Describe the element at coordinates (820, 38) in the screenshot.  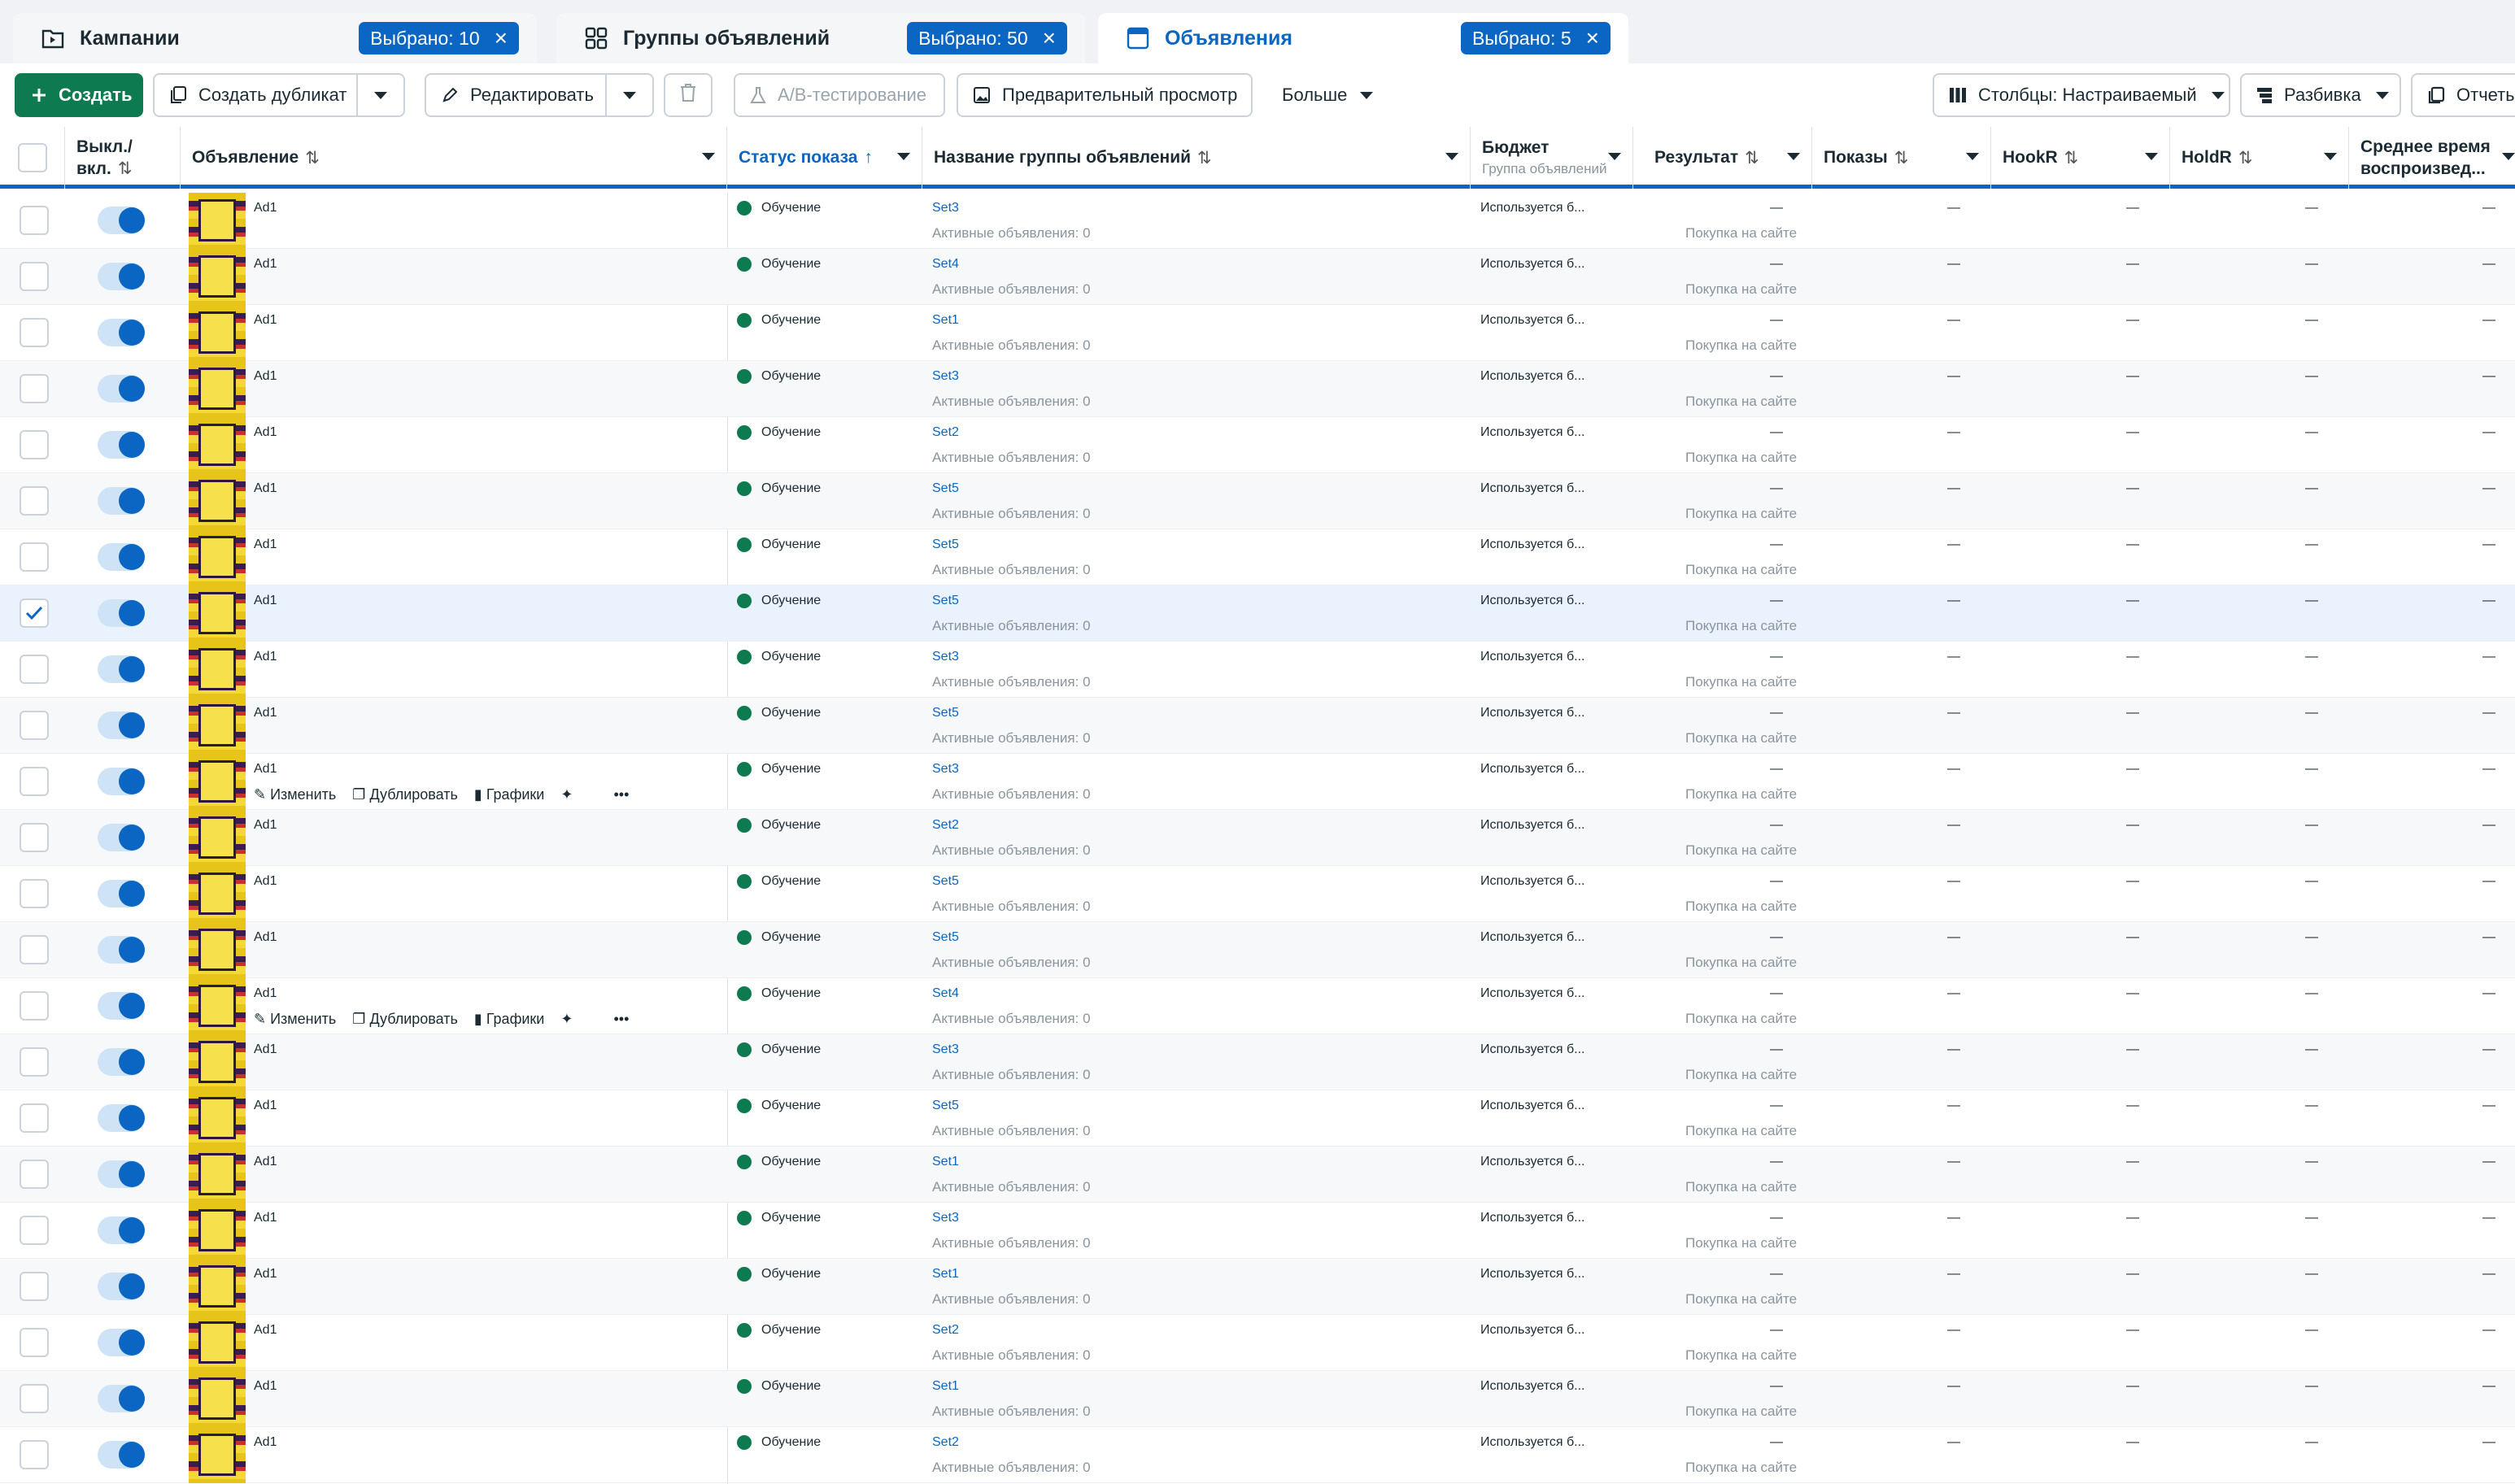
I see `tab-adsets: Группы объявлений Выбрано: 50 ×` at that location.